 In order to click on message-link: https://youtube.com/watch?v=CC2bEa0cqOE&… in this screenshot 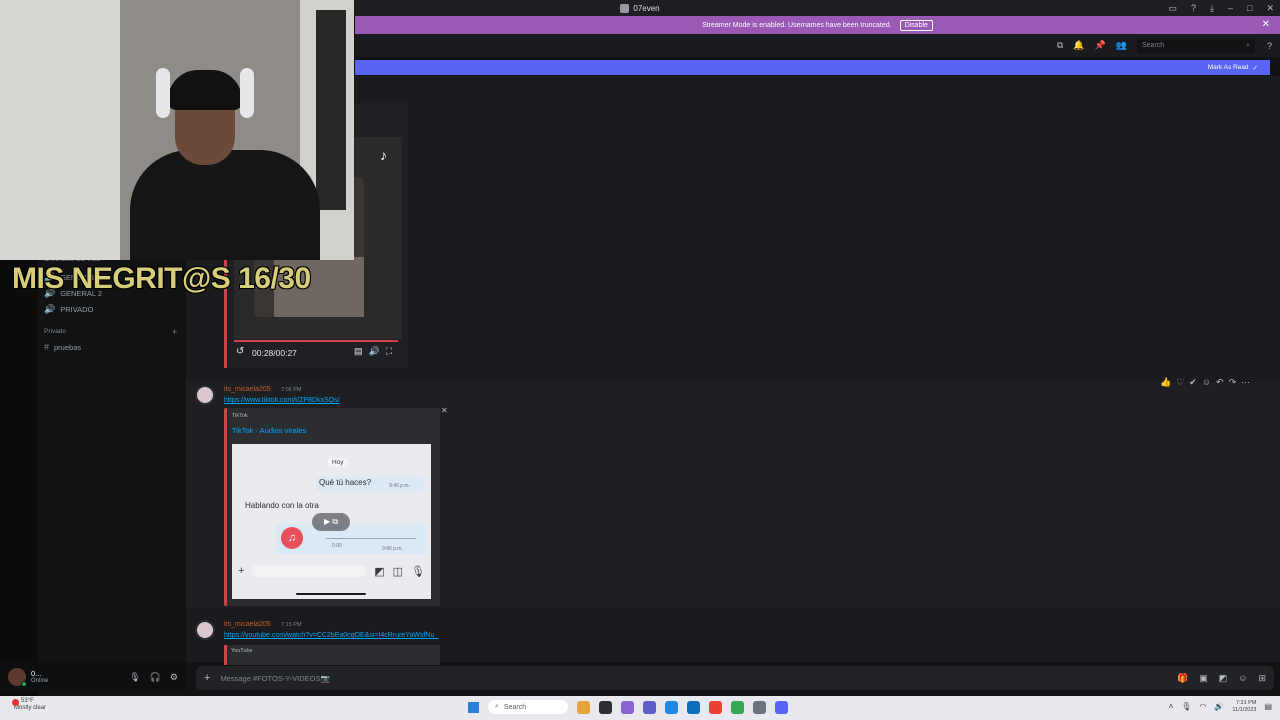, I will do `click(331, 635)`.